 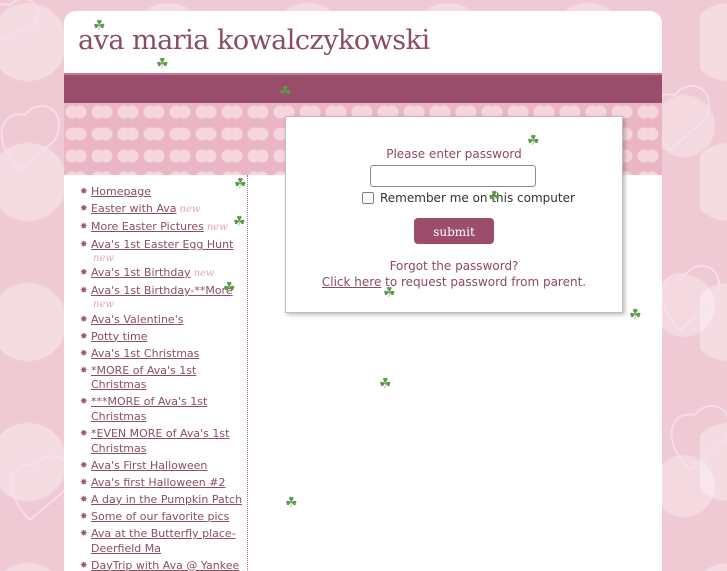 What do you see at coordinates (163, 337) in the screenshot?
I see `nav-item: ✸ Potty time` at bounding box center [163, 337].